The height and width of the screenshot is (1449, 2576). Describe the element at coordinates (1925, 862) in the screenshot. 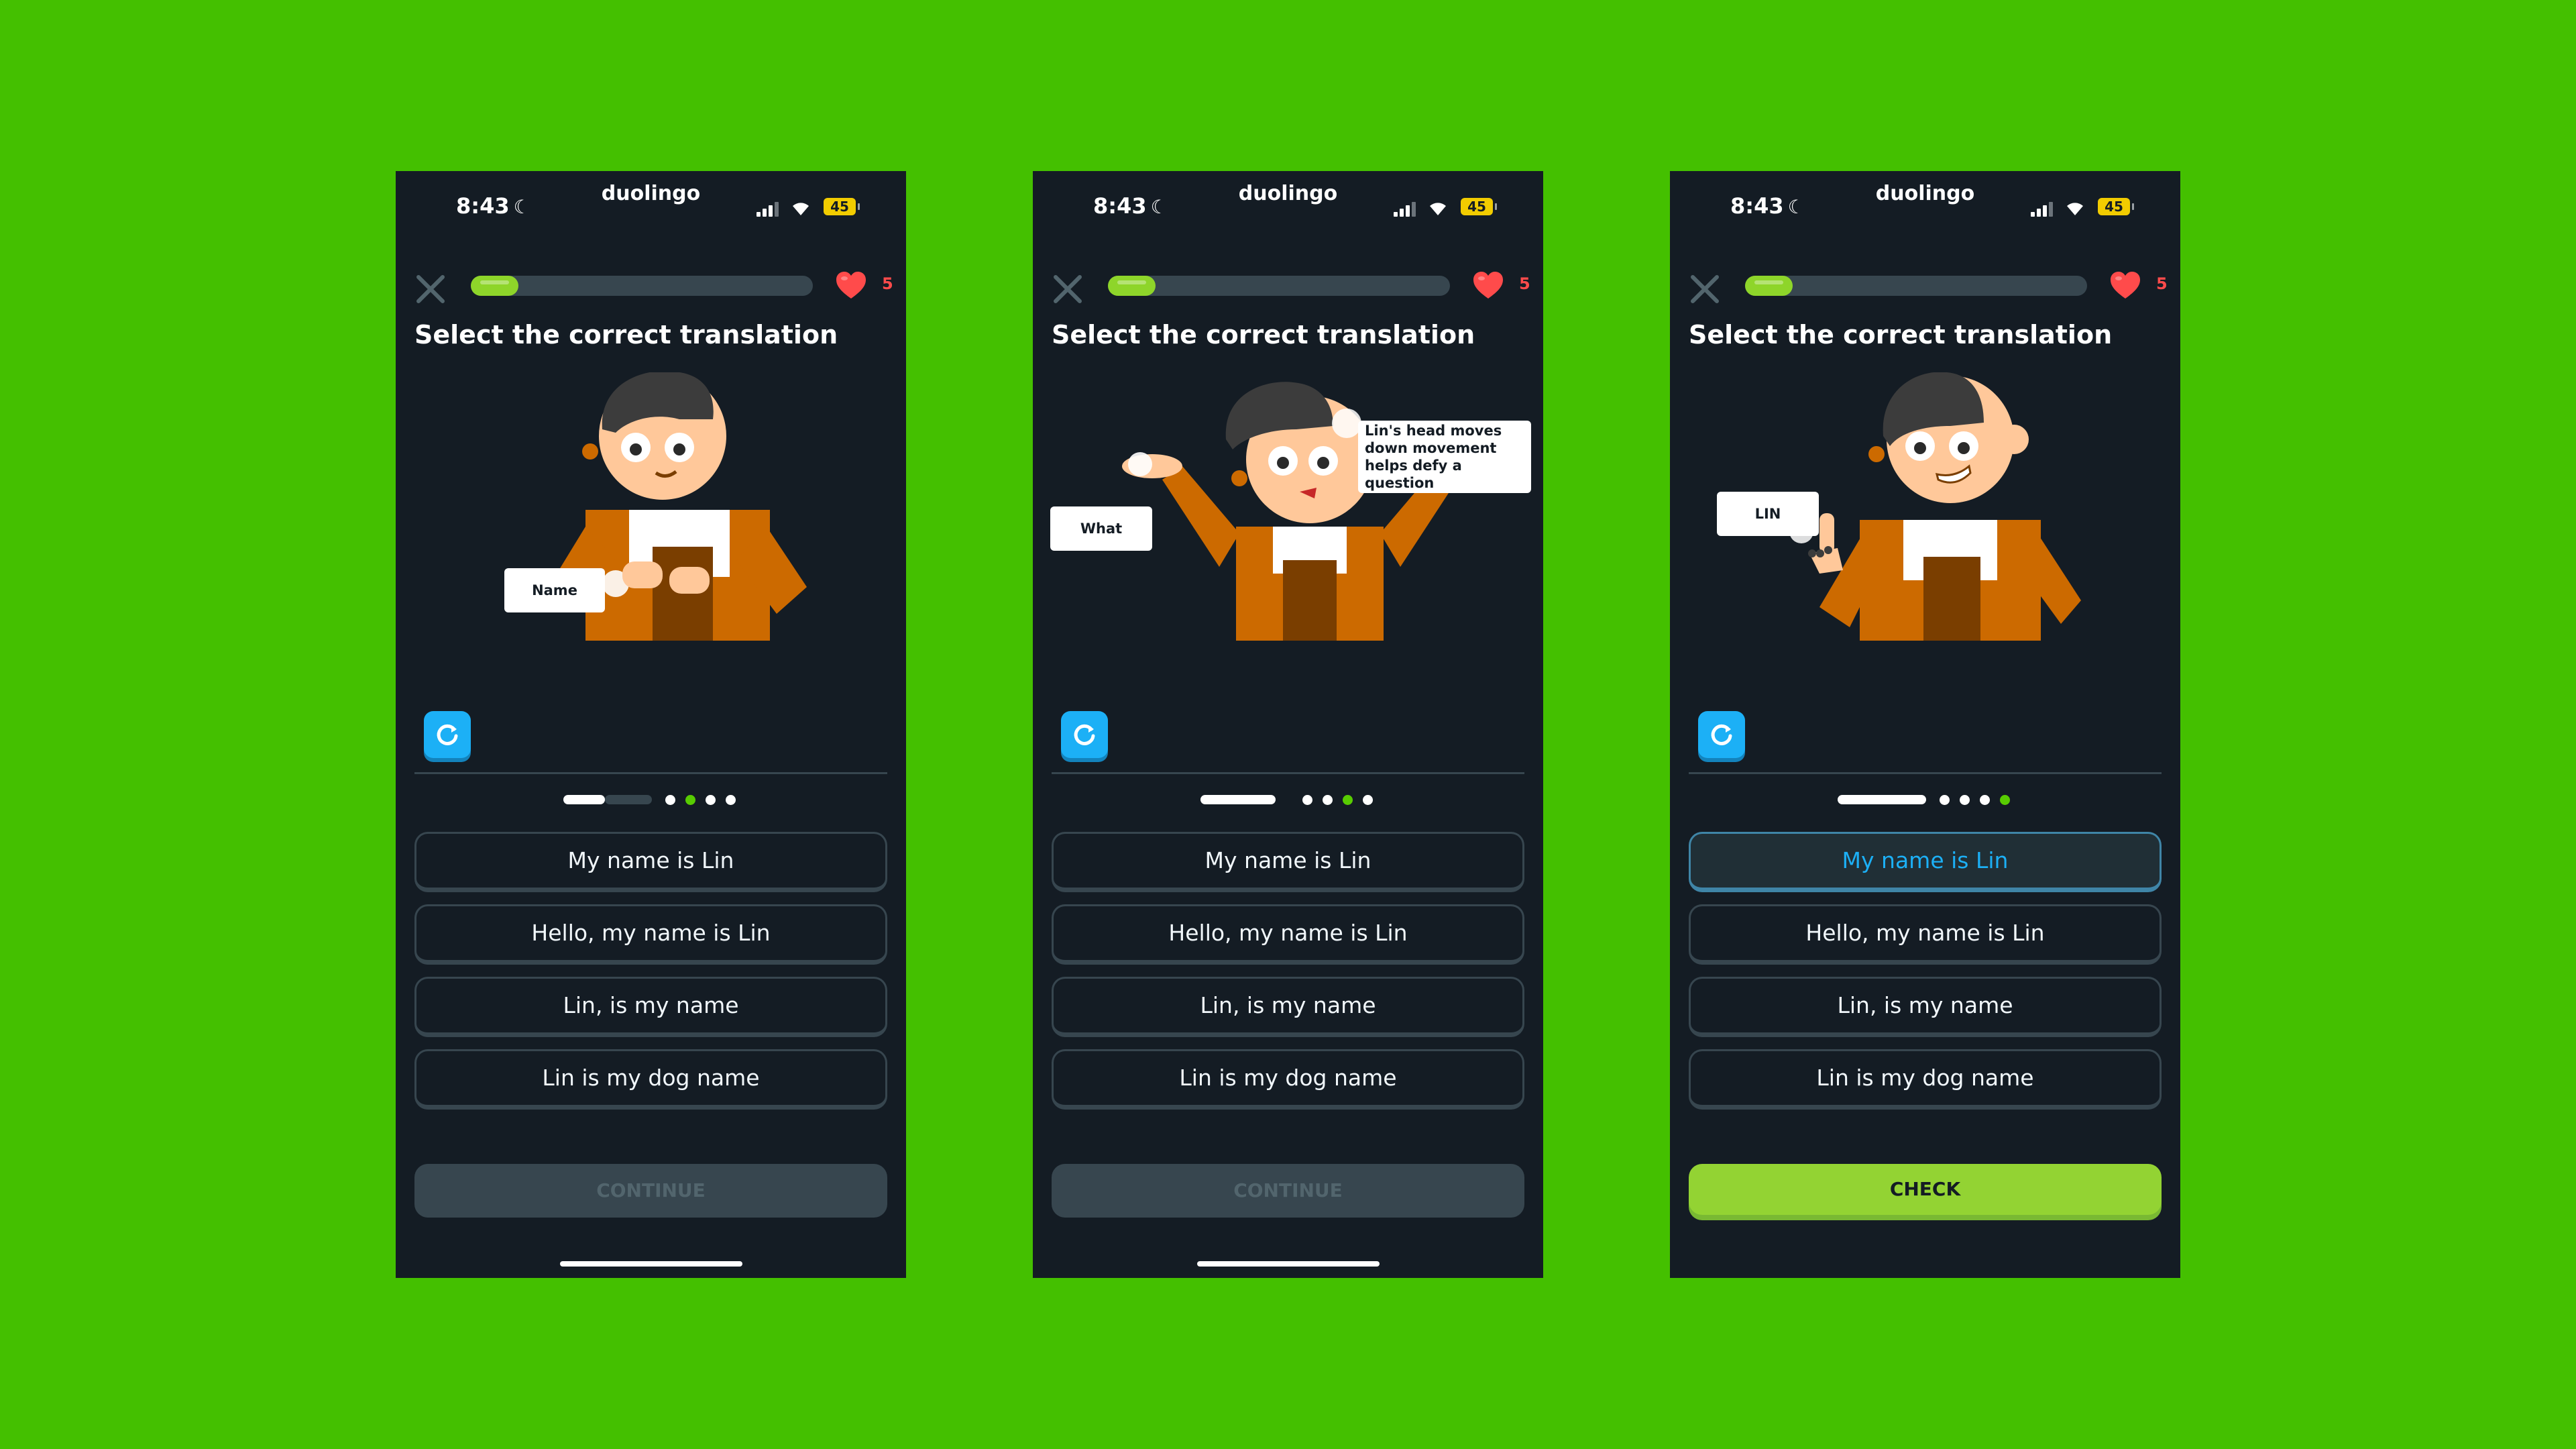

I see `answer-option-1-selected: My name is Lin` at that location.